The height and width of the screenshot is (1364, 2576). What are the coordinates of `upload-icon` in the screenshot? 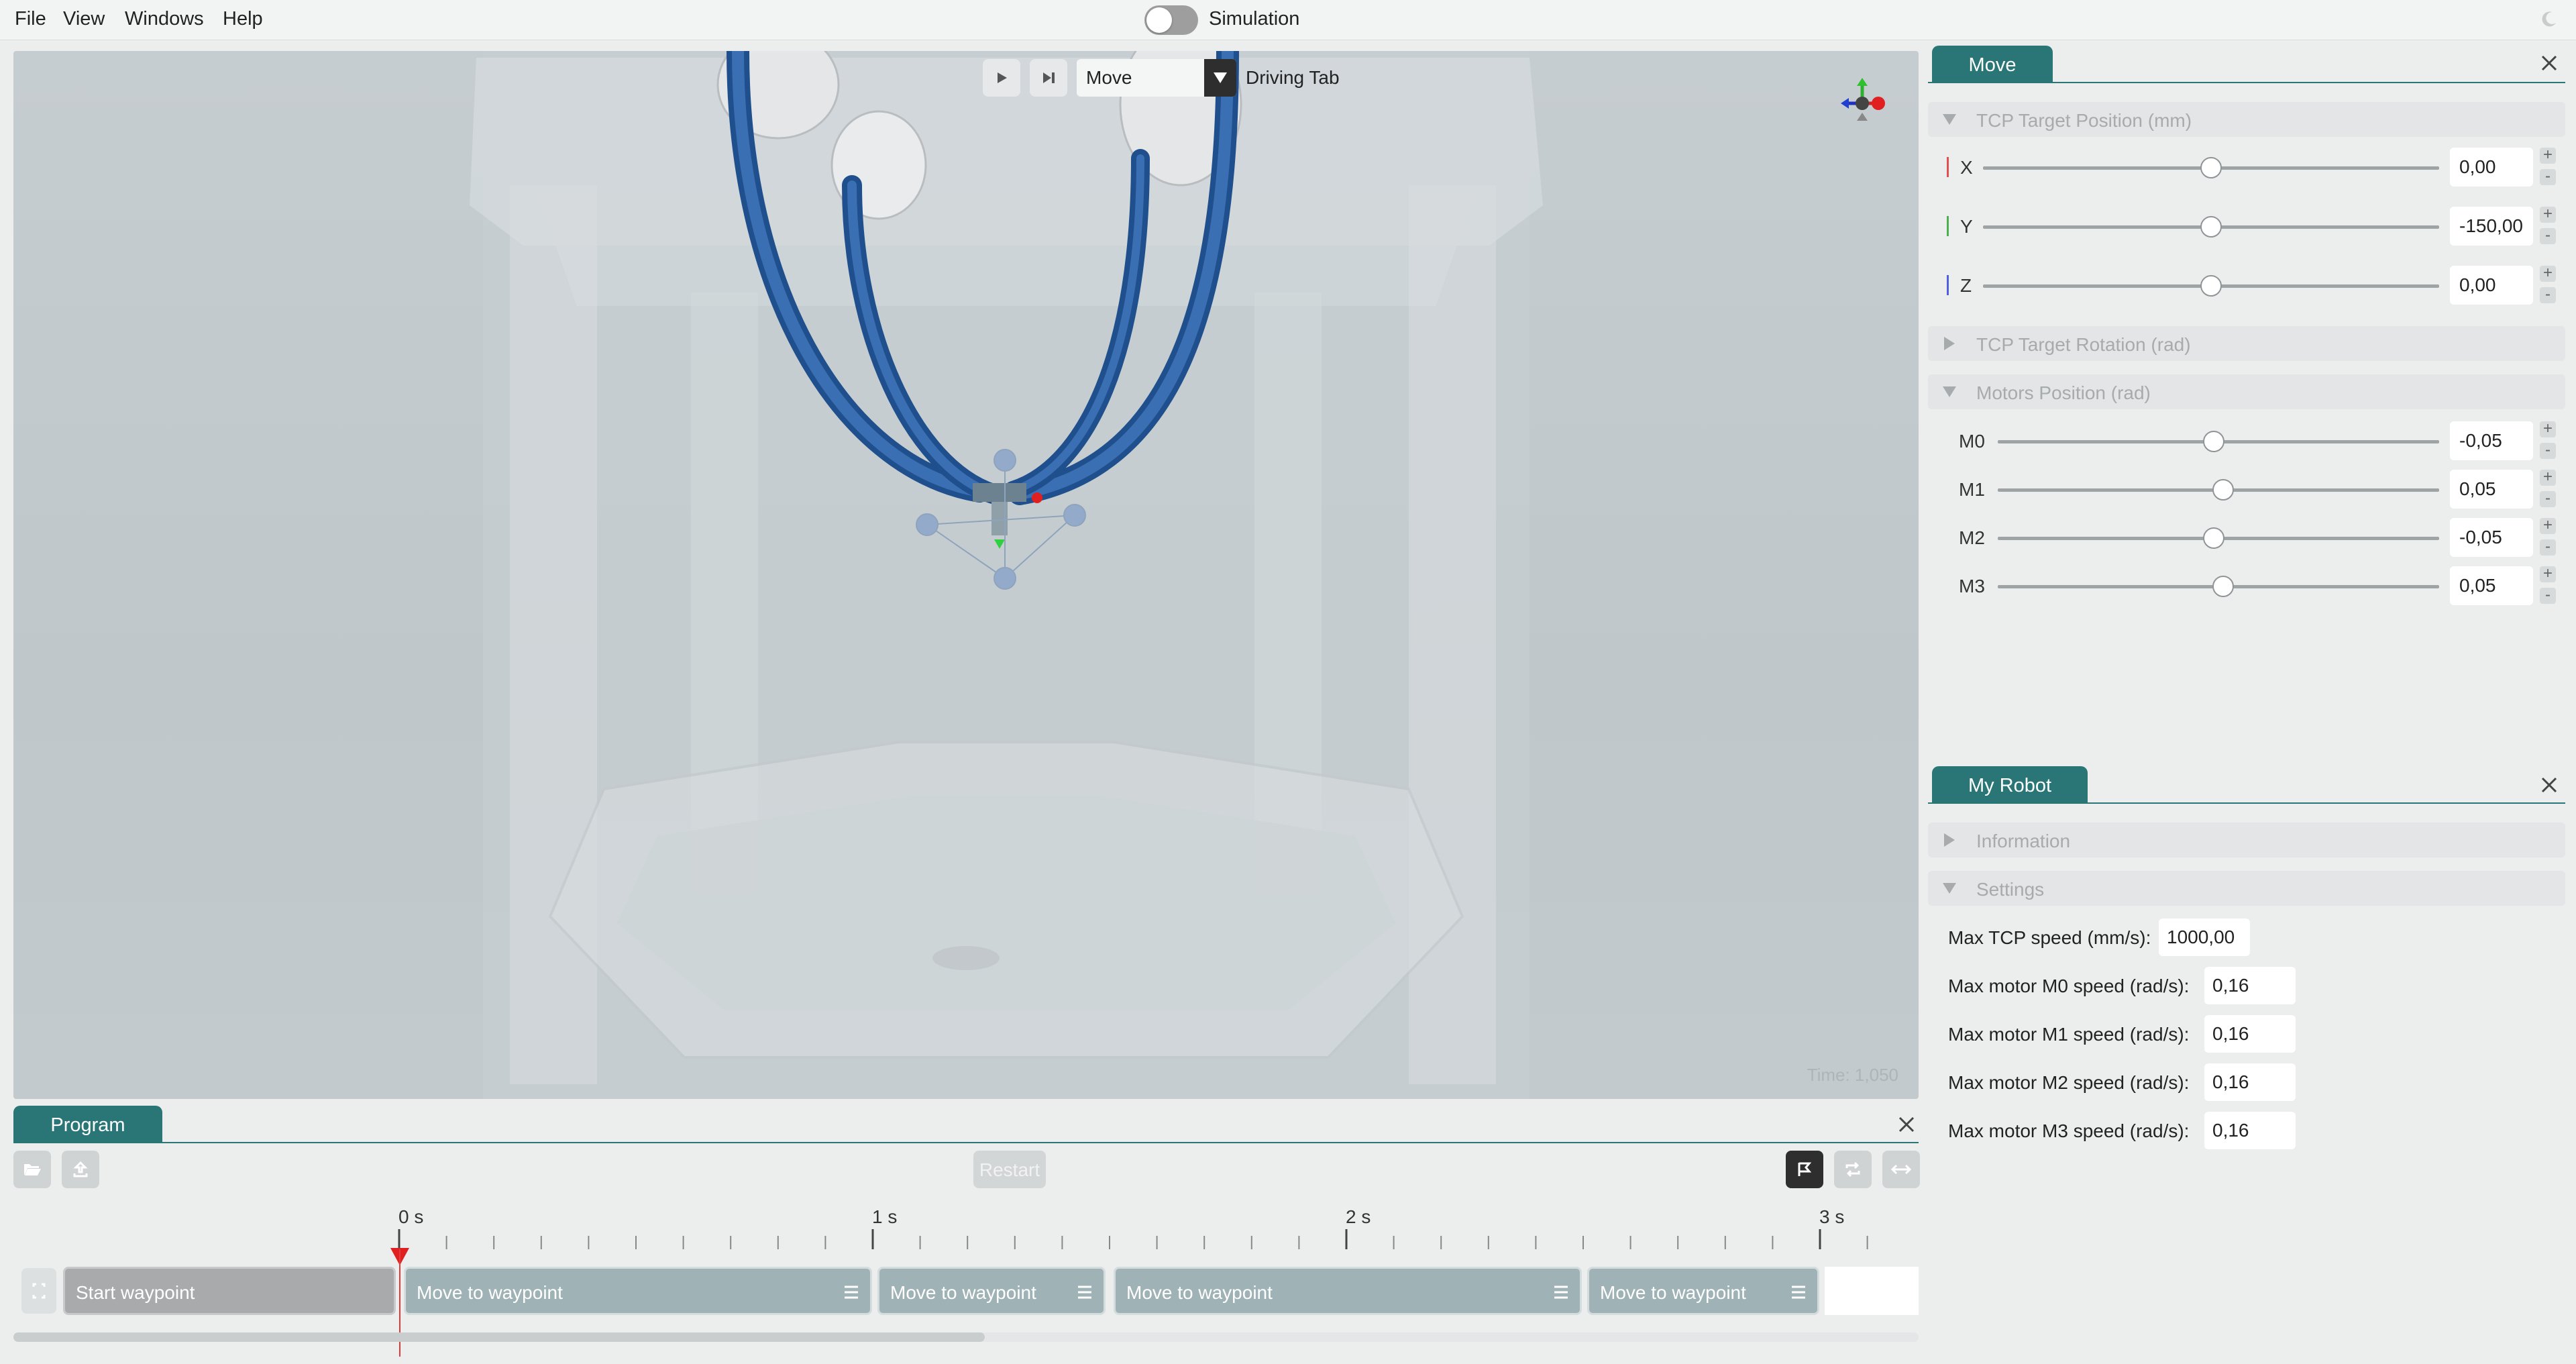 It's located at (80, 1169).